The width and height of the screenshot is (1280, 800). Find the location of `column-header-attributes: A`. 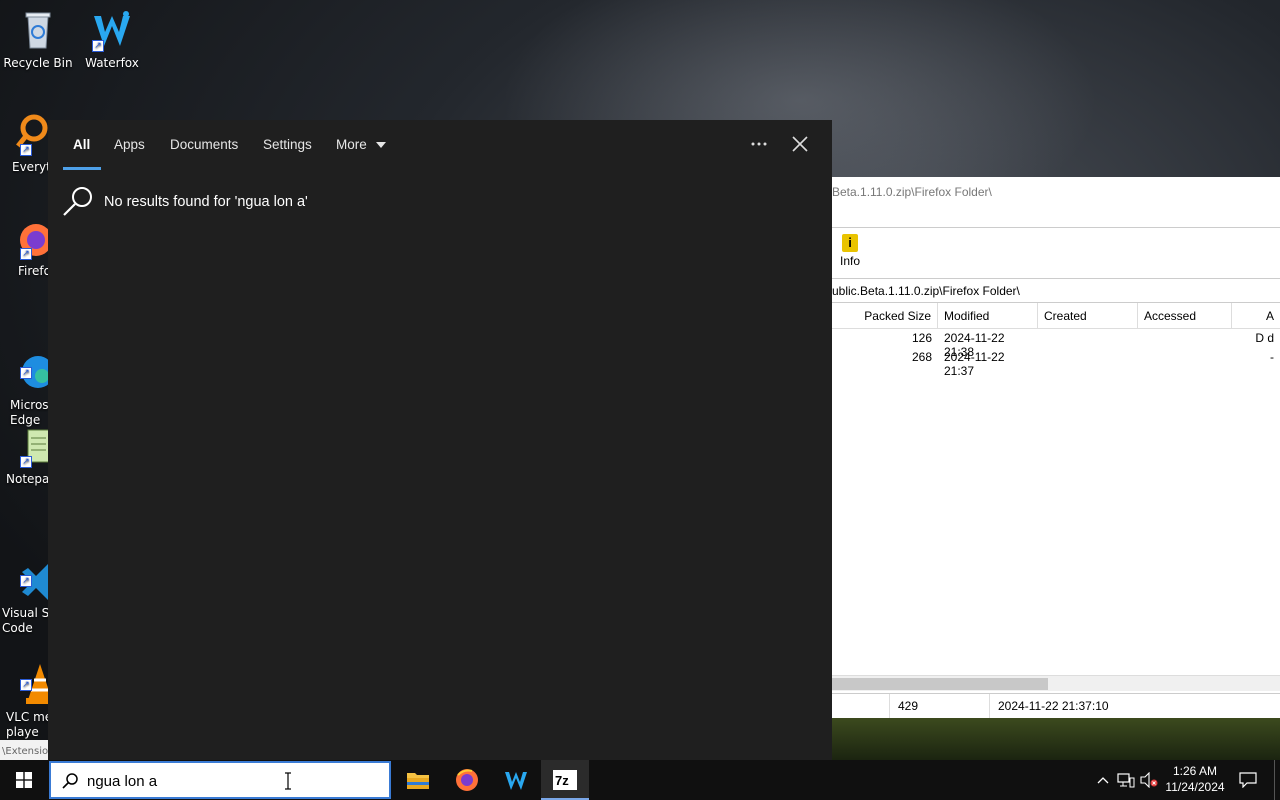

column-header-attributes: A is located at coordinates (1256, 315).